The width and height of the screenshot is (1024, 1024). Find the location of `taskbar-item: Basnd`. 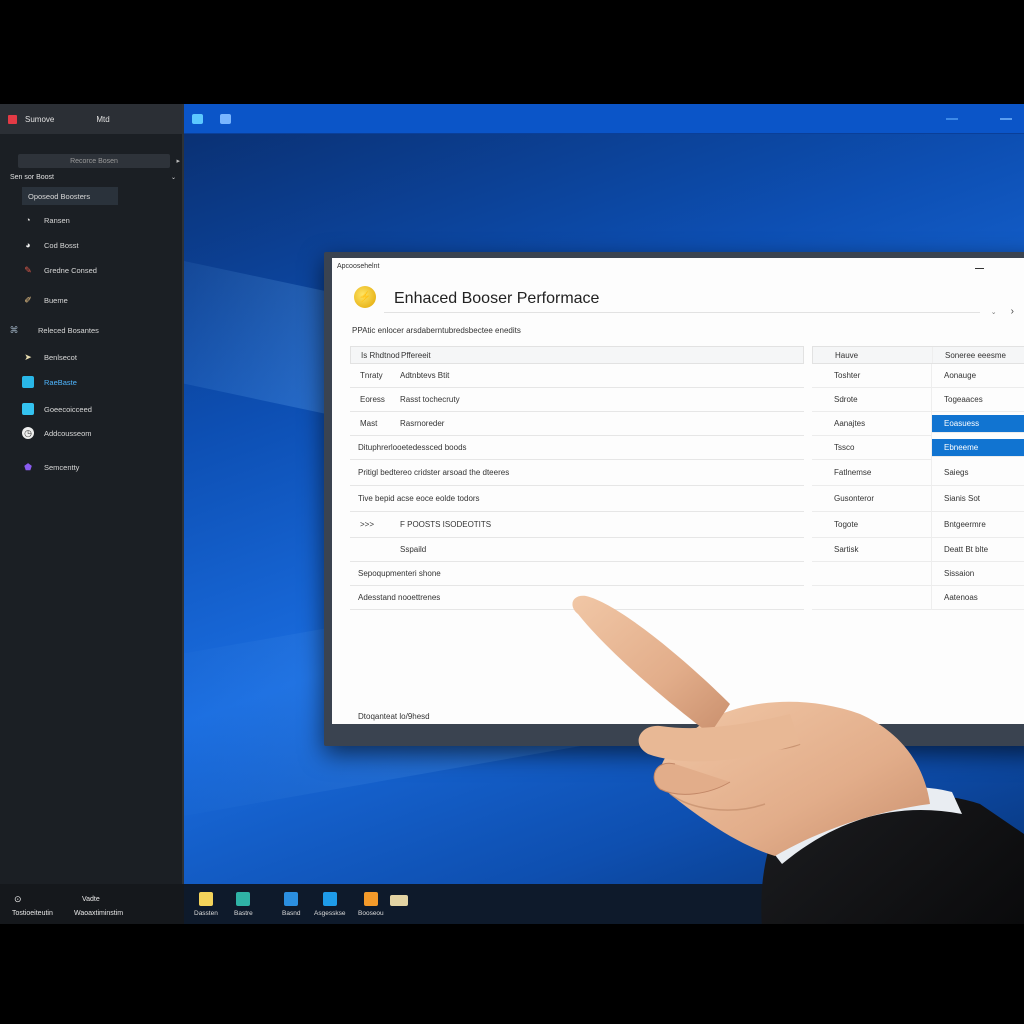

taskbar-item: Basnd is located at coordinates (291, 904).